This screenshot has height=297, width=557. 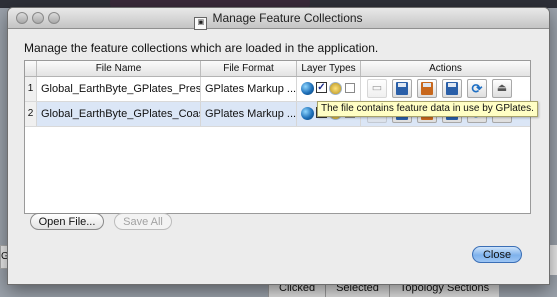 I want to click on actions-cell: ▭ ⟳ ⏏, so click(x=445, y=89).